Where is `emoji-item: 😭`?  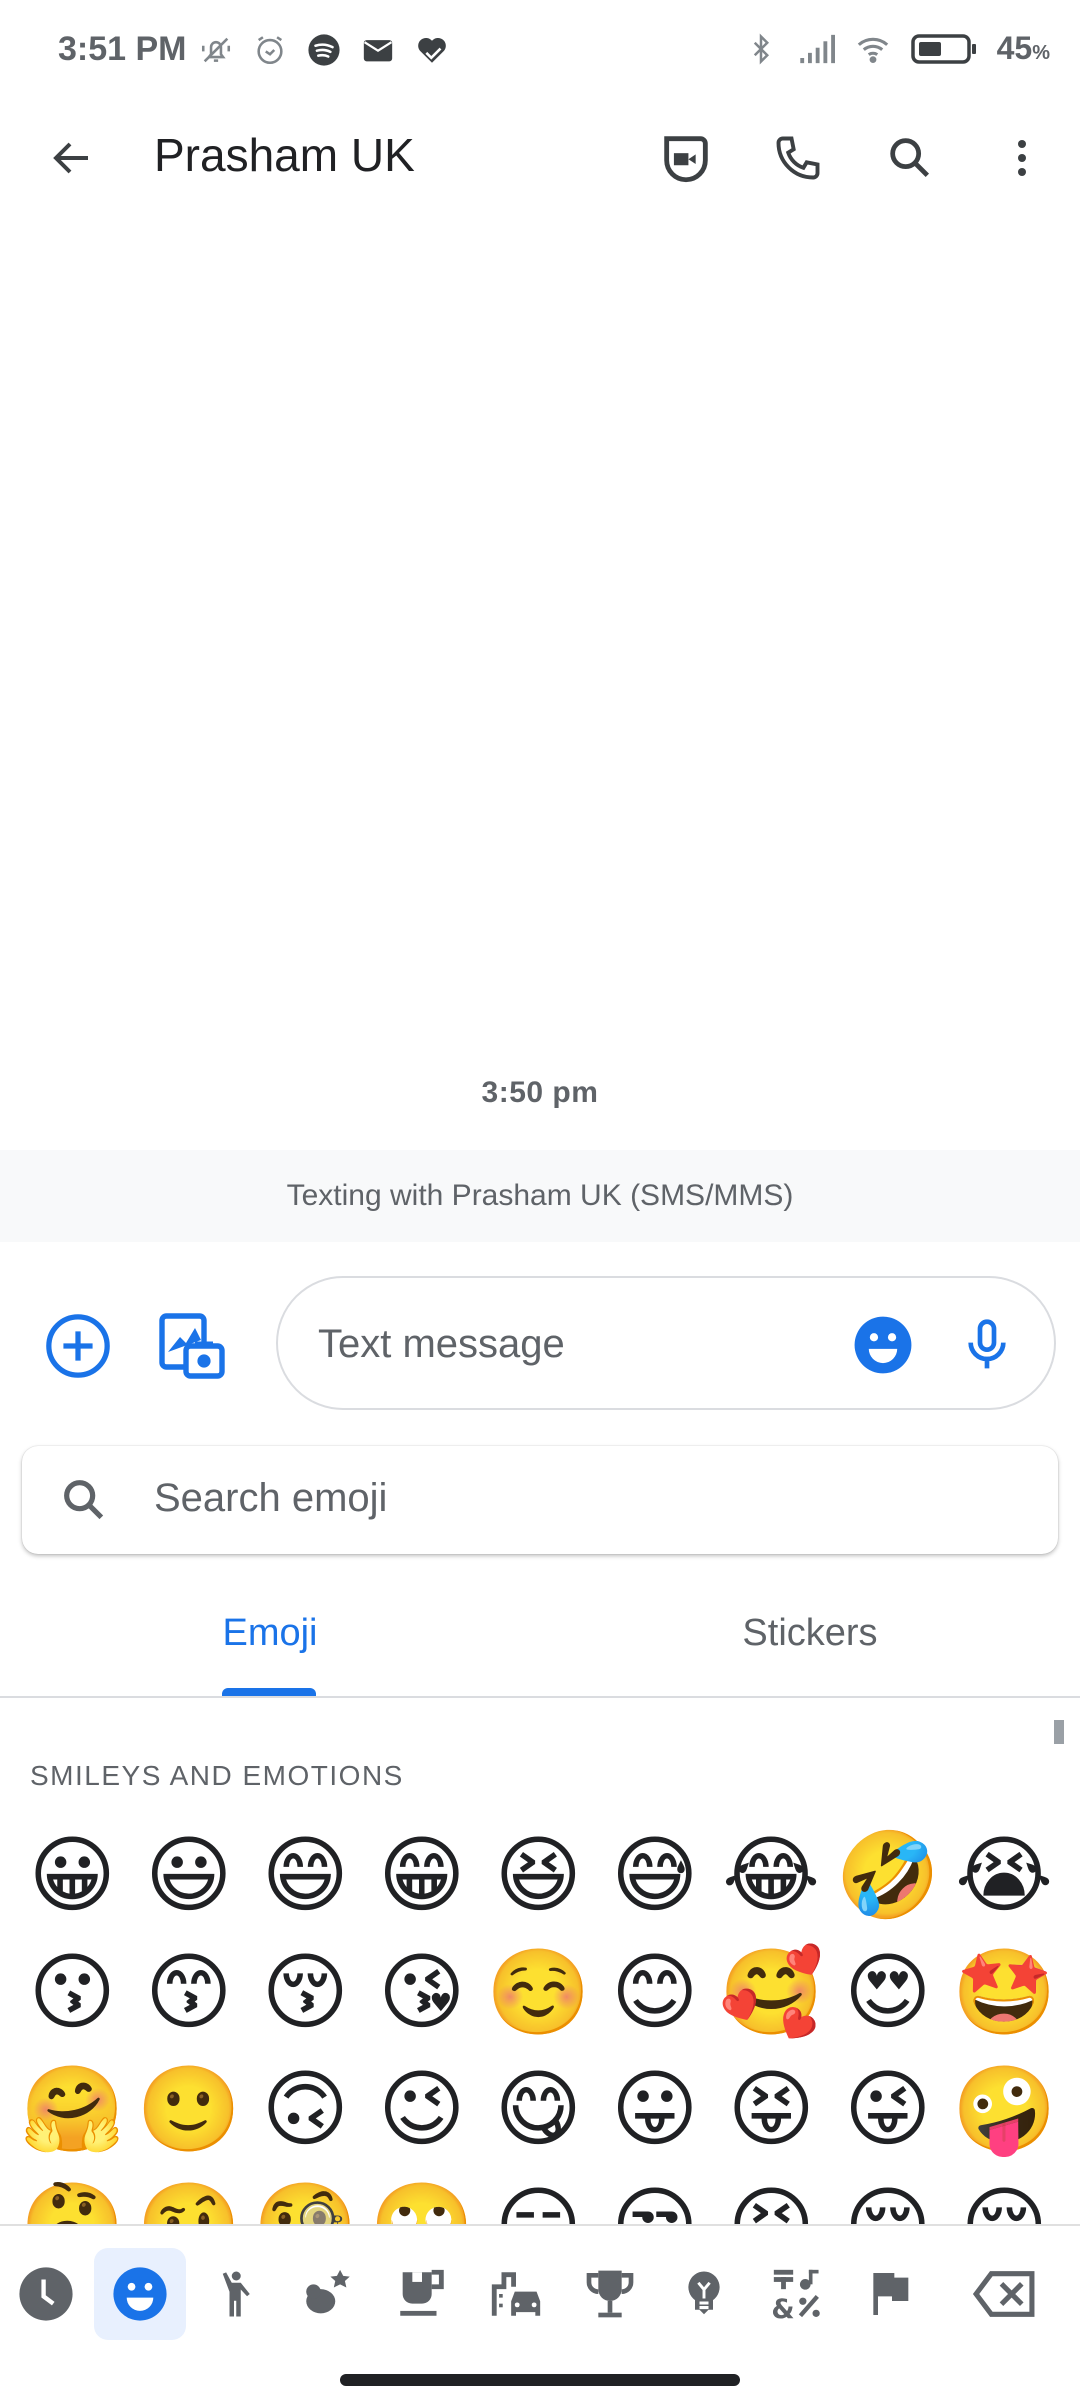 emoji-item: 😭 is located at coordinates (1004, 1874).